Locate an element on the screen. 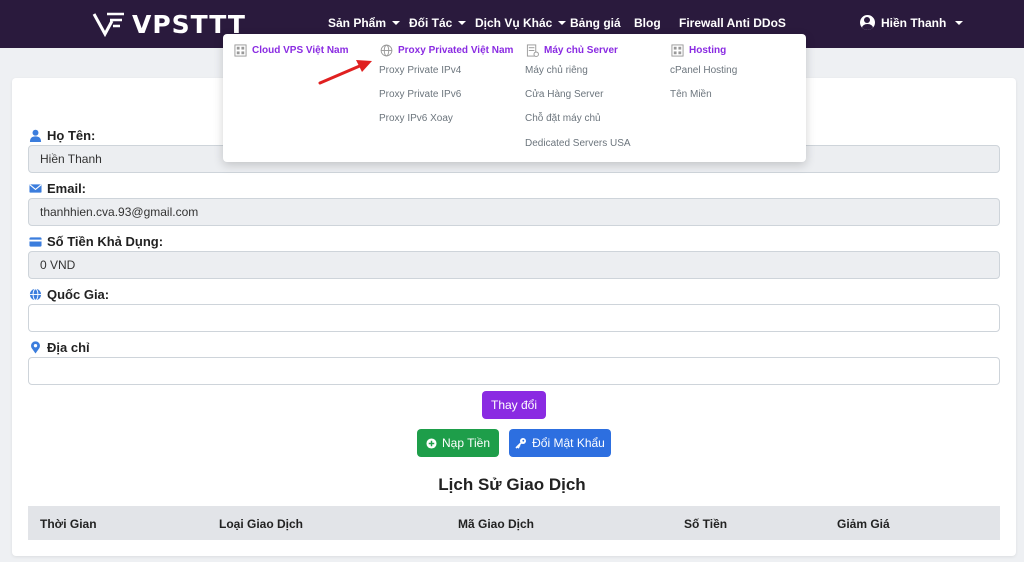 Image resolution: width=1024 pixels, height=562 pixels. country-label: Quốc Gia: is located at coordinates (69, 294).